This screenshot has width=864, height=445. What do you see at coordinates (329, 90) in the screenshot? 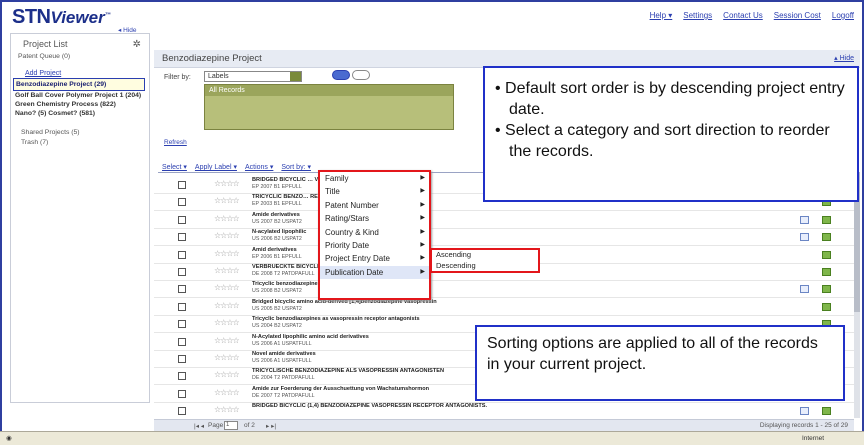
I see `all-records-option: All Records` at bounding box center [329, 90].